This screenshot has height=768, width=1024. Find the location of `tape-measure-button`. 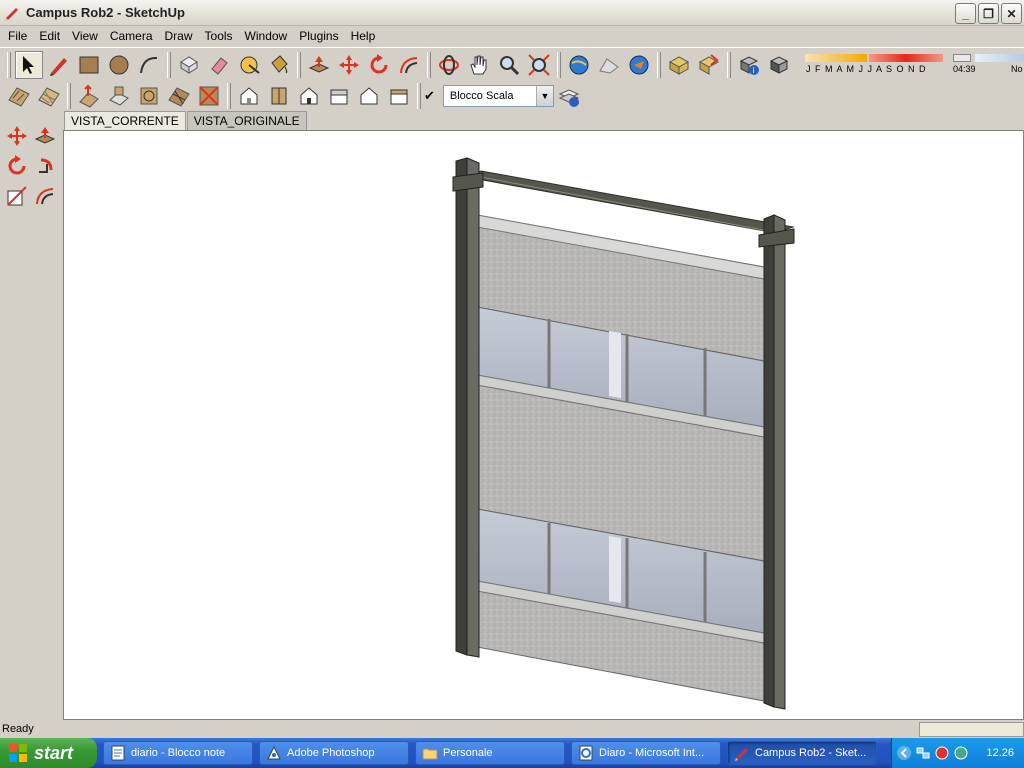

tape-measure-button is located at coordinates (249, 65).